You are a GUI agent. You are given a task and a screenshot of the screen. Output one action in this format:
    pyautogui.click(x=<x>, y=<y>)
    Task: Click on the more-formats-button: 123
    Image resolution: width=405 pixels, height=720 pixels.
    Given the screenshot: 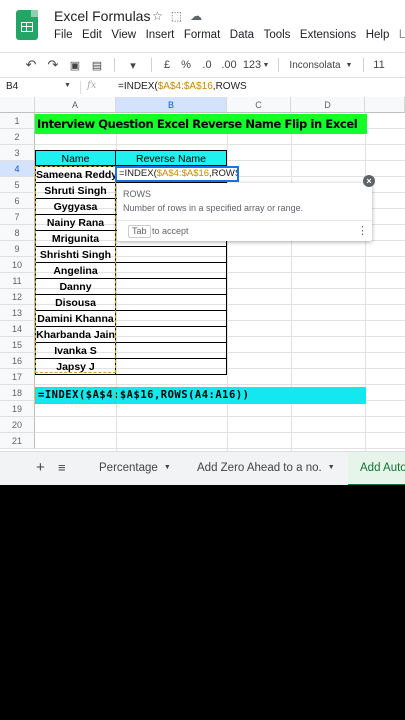 What is the action you would take?
    pyautogui.click(x=252, y=65)
    